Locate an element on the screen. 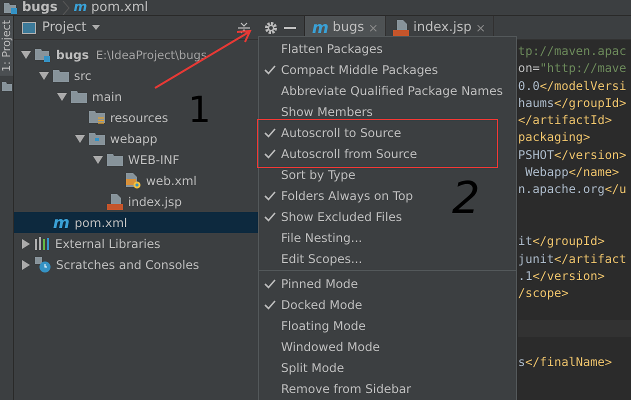 Image resolution: width=631 pixels, height=400 pixels. code-token: s is located at coordinates (522, 362).